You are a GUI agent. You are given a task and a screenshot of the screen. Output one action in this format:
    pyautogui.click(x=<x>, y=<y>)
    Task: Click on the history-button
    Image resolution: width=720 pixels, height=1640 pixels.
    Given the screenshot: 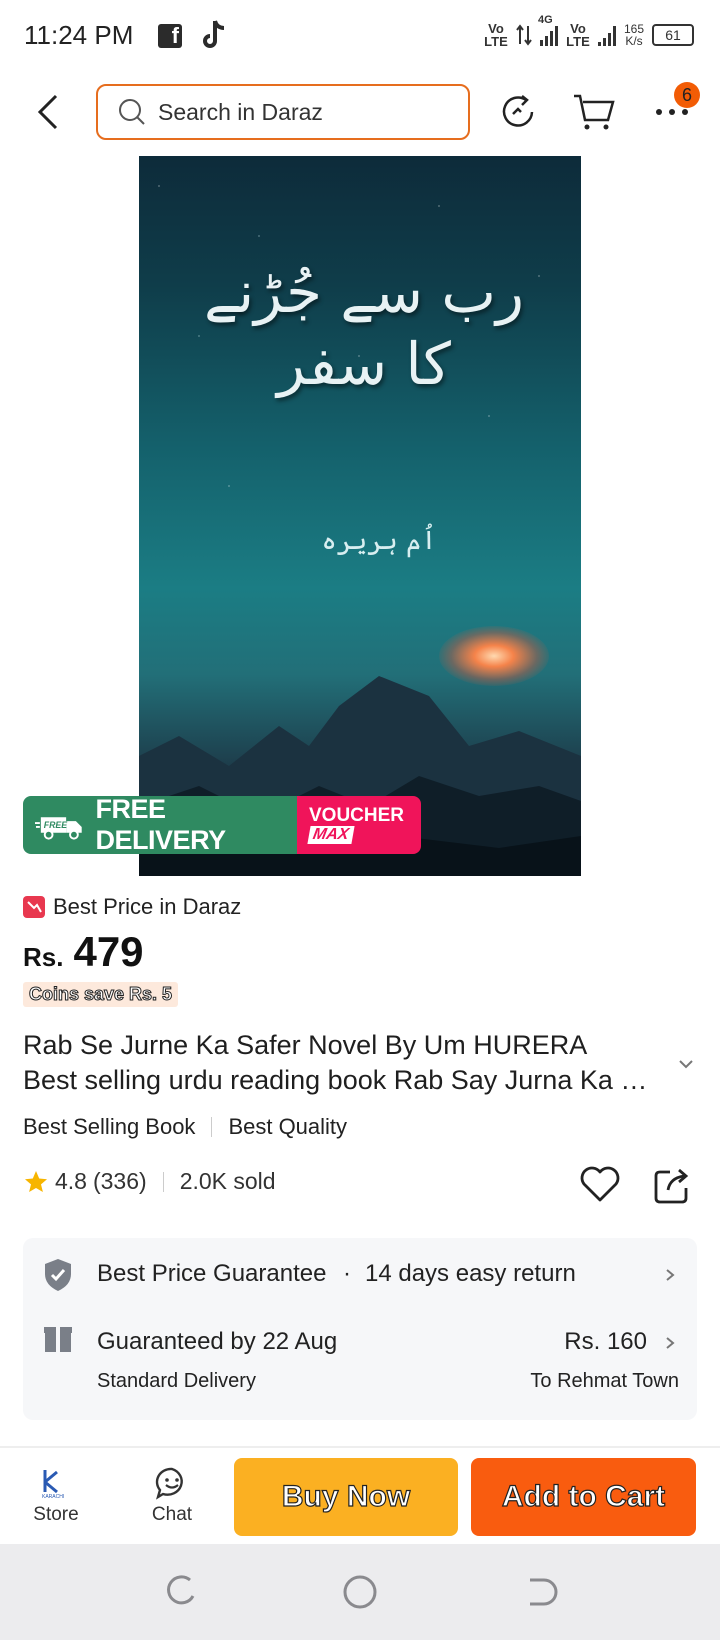 What is the action you would take?
    pyautogui.click(x=518, y=112)
    